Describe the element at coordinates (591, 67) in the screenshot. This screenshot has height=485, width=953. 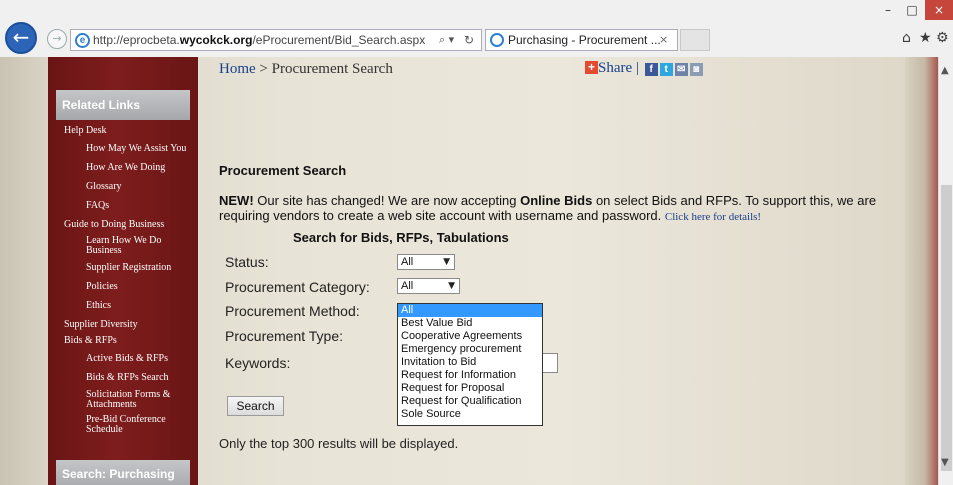
I see `share-plus-icon: +` at that location.